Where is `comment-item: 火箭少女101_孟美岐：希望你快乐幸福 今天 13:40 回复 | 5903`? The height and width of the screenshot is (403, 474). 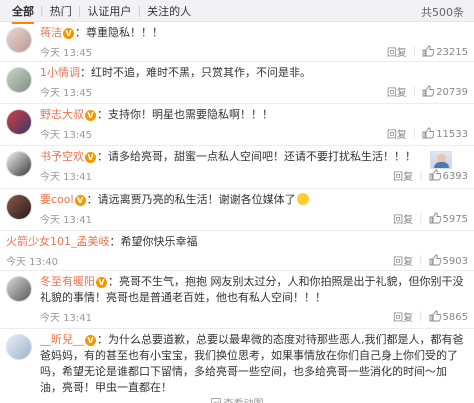
comment-item: 火箭少女101_孟美岐：希望你快乐幸福 今天 13:40 回复 | 5903 is located at coordinates (237, 251).